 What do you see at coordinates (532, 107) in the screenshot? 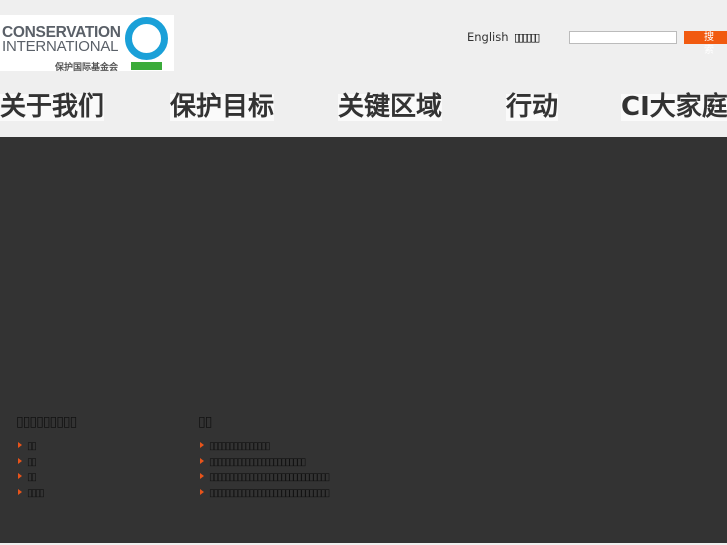
I see `nav-action: 行动` at bounding box center [532, 107].